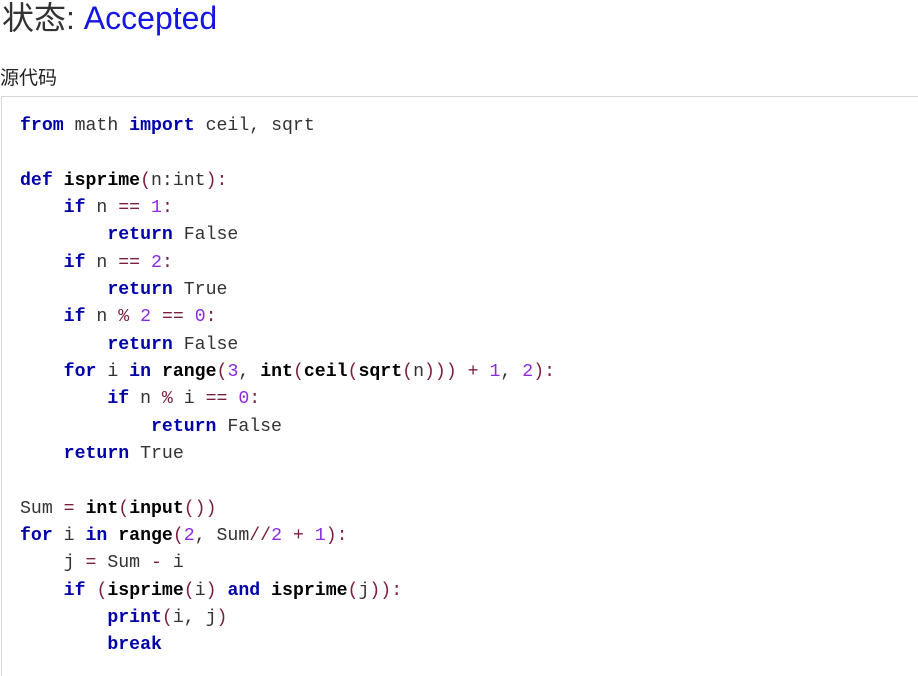  I want to click on source-code-heading: 源代码, so click(29, 78).